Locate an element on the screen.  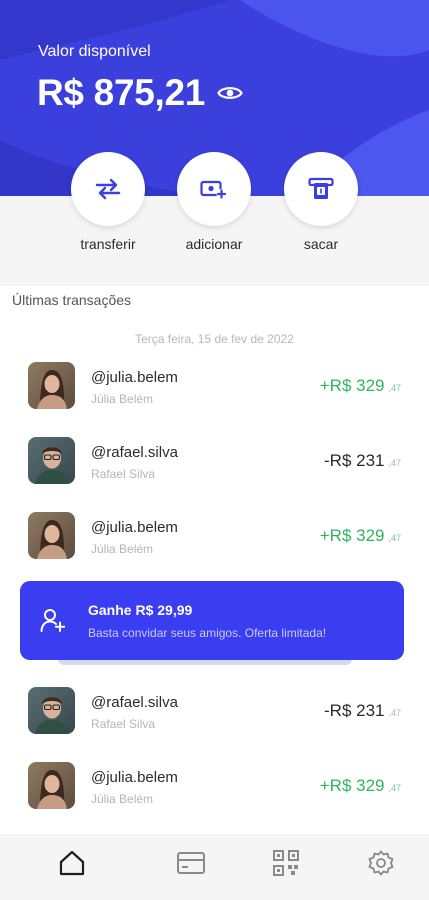
balance-value: R$ 875,21 is located at coordinates (121, 92).